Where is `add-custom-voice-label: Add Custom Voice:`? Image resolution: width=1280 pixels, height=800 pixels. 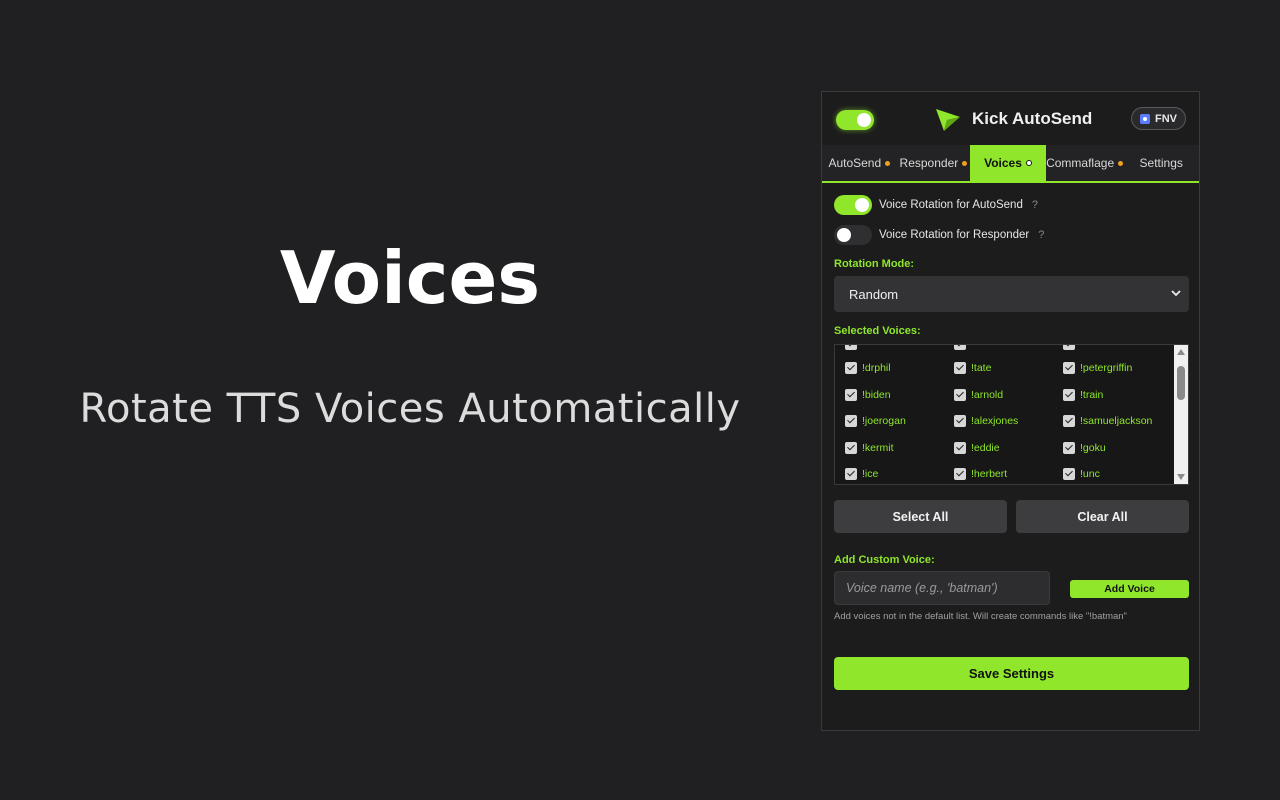 add-custom-voice-label: Add Custom Voice: is located at coordinates (884, 560).